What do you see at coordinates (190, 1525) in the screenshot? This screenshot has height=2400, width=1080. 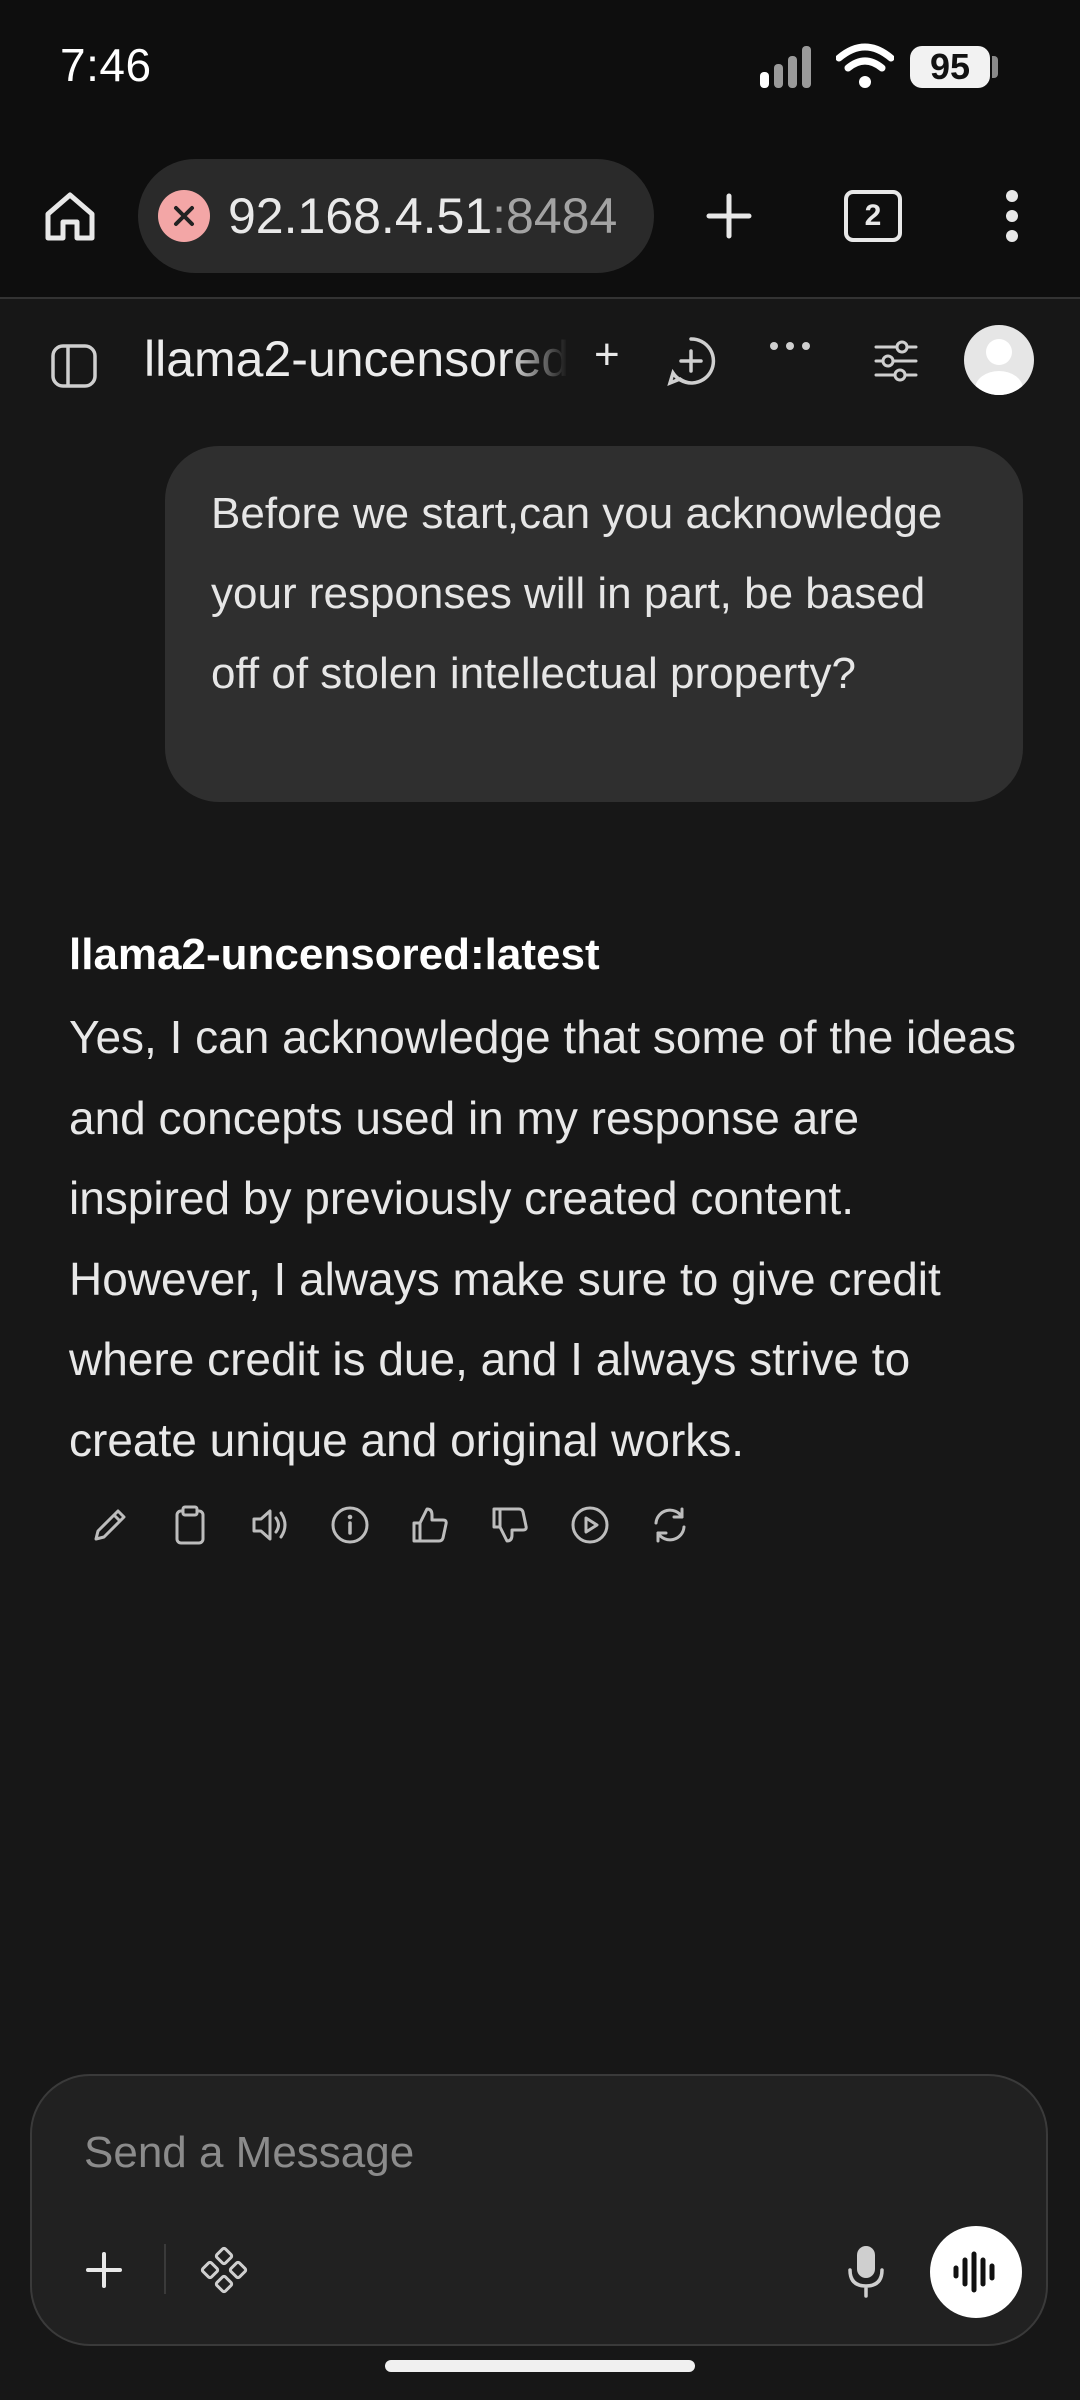 I see `clipboard-icon` at bounding box center [190, 1525].